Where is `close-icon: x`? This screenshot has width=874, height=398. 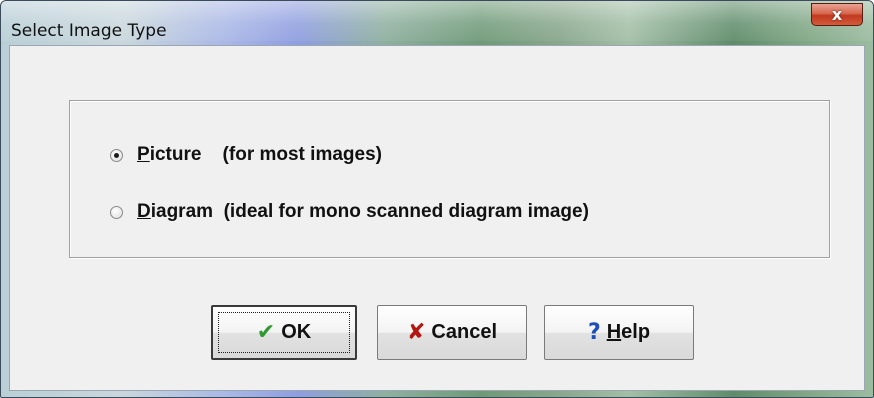
close-icon: x is located at coordinates (837, 14).